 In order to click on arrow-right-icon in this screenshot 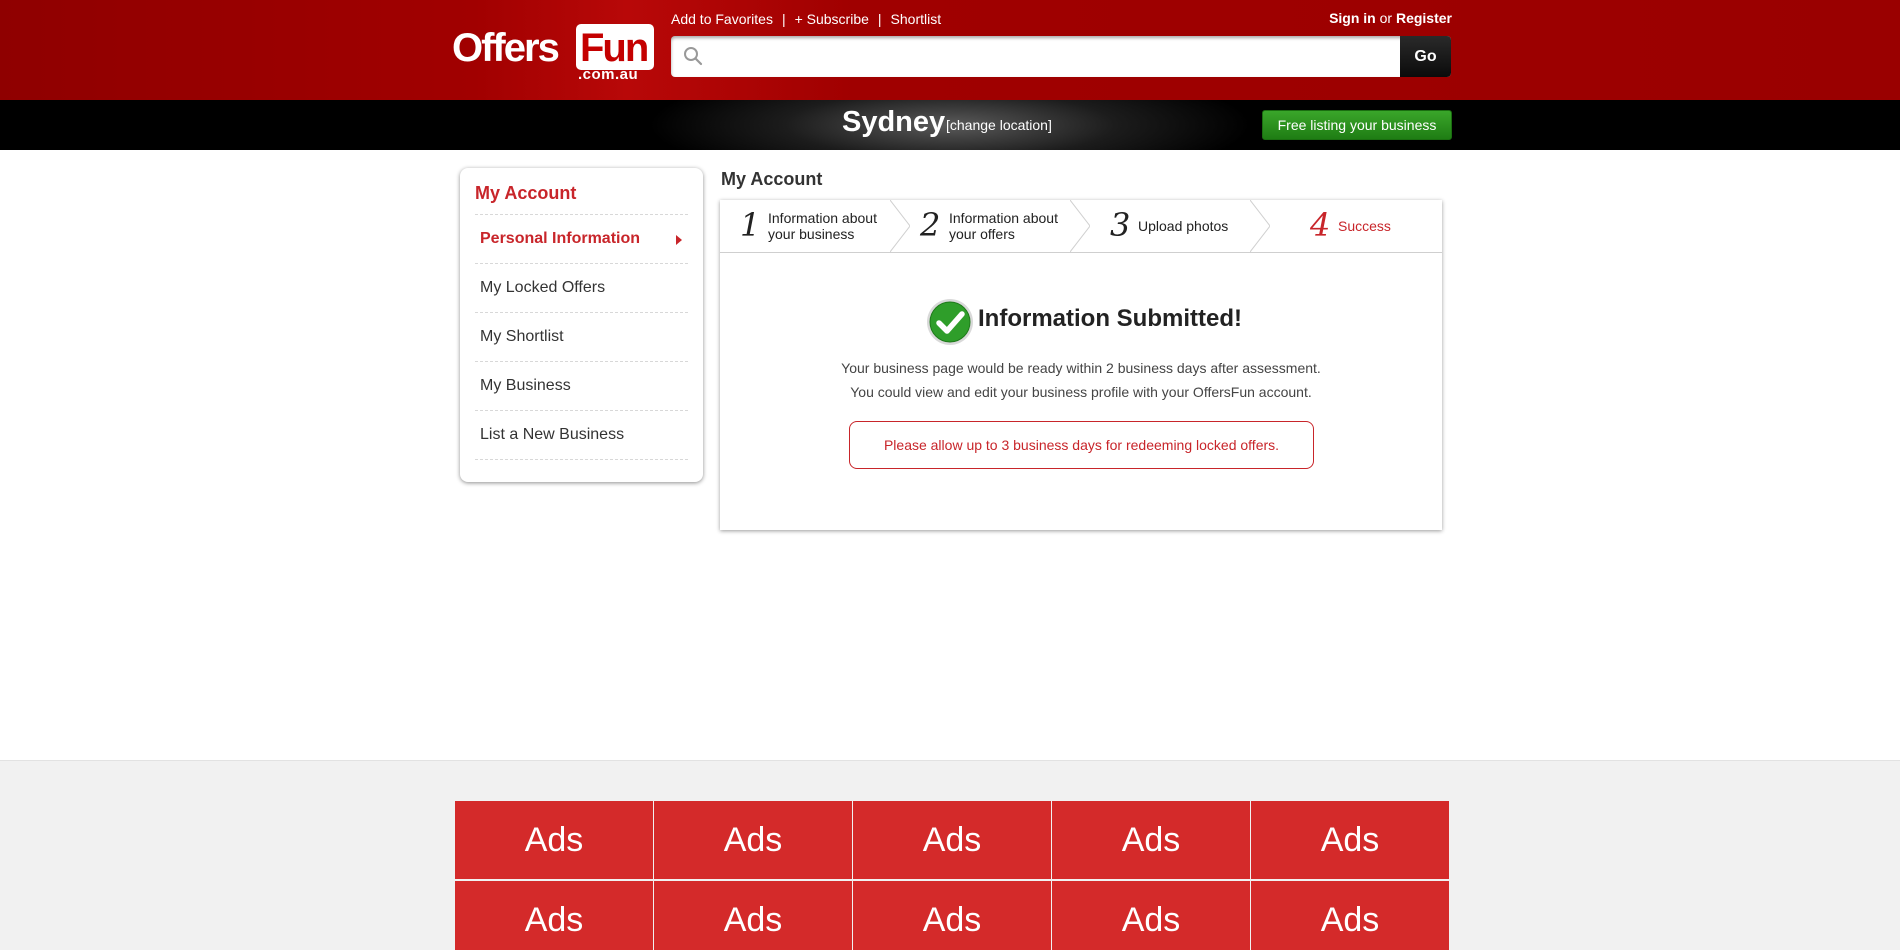, I will do `click(679, 240)`.